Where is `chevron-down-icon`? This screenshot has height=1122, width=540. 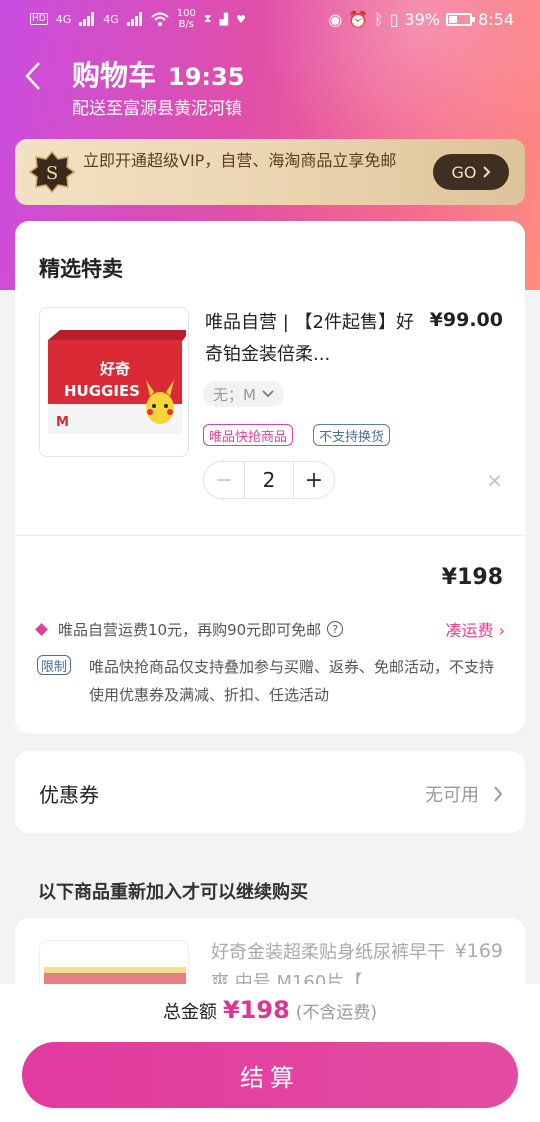
chevron-down-icon is located at coordinates (268, 394).